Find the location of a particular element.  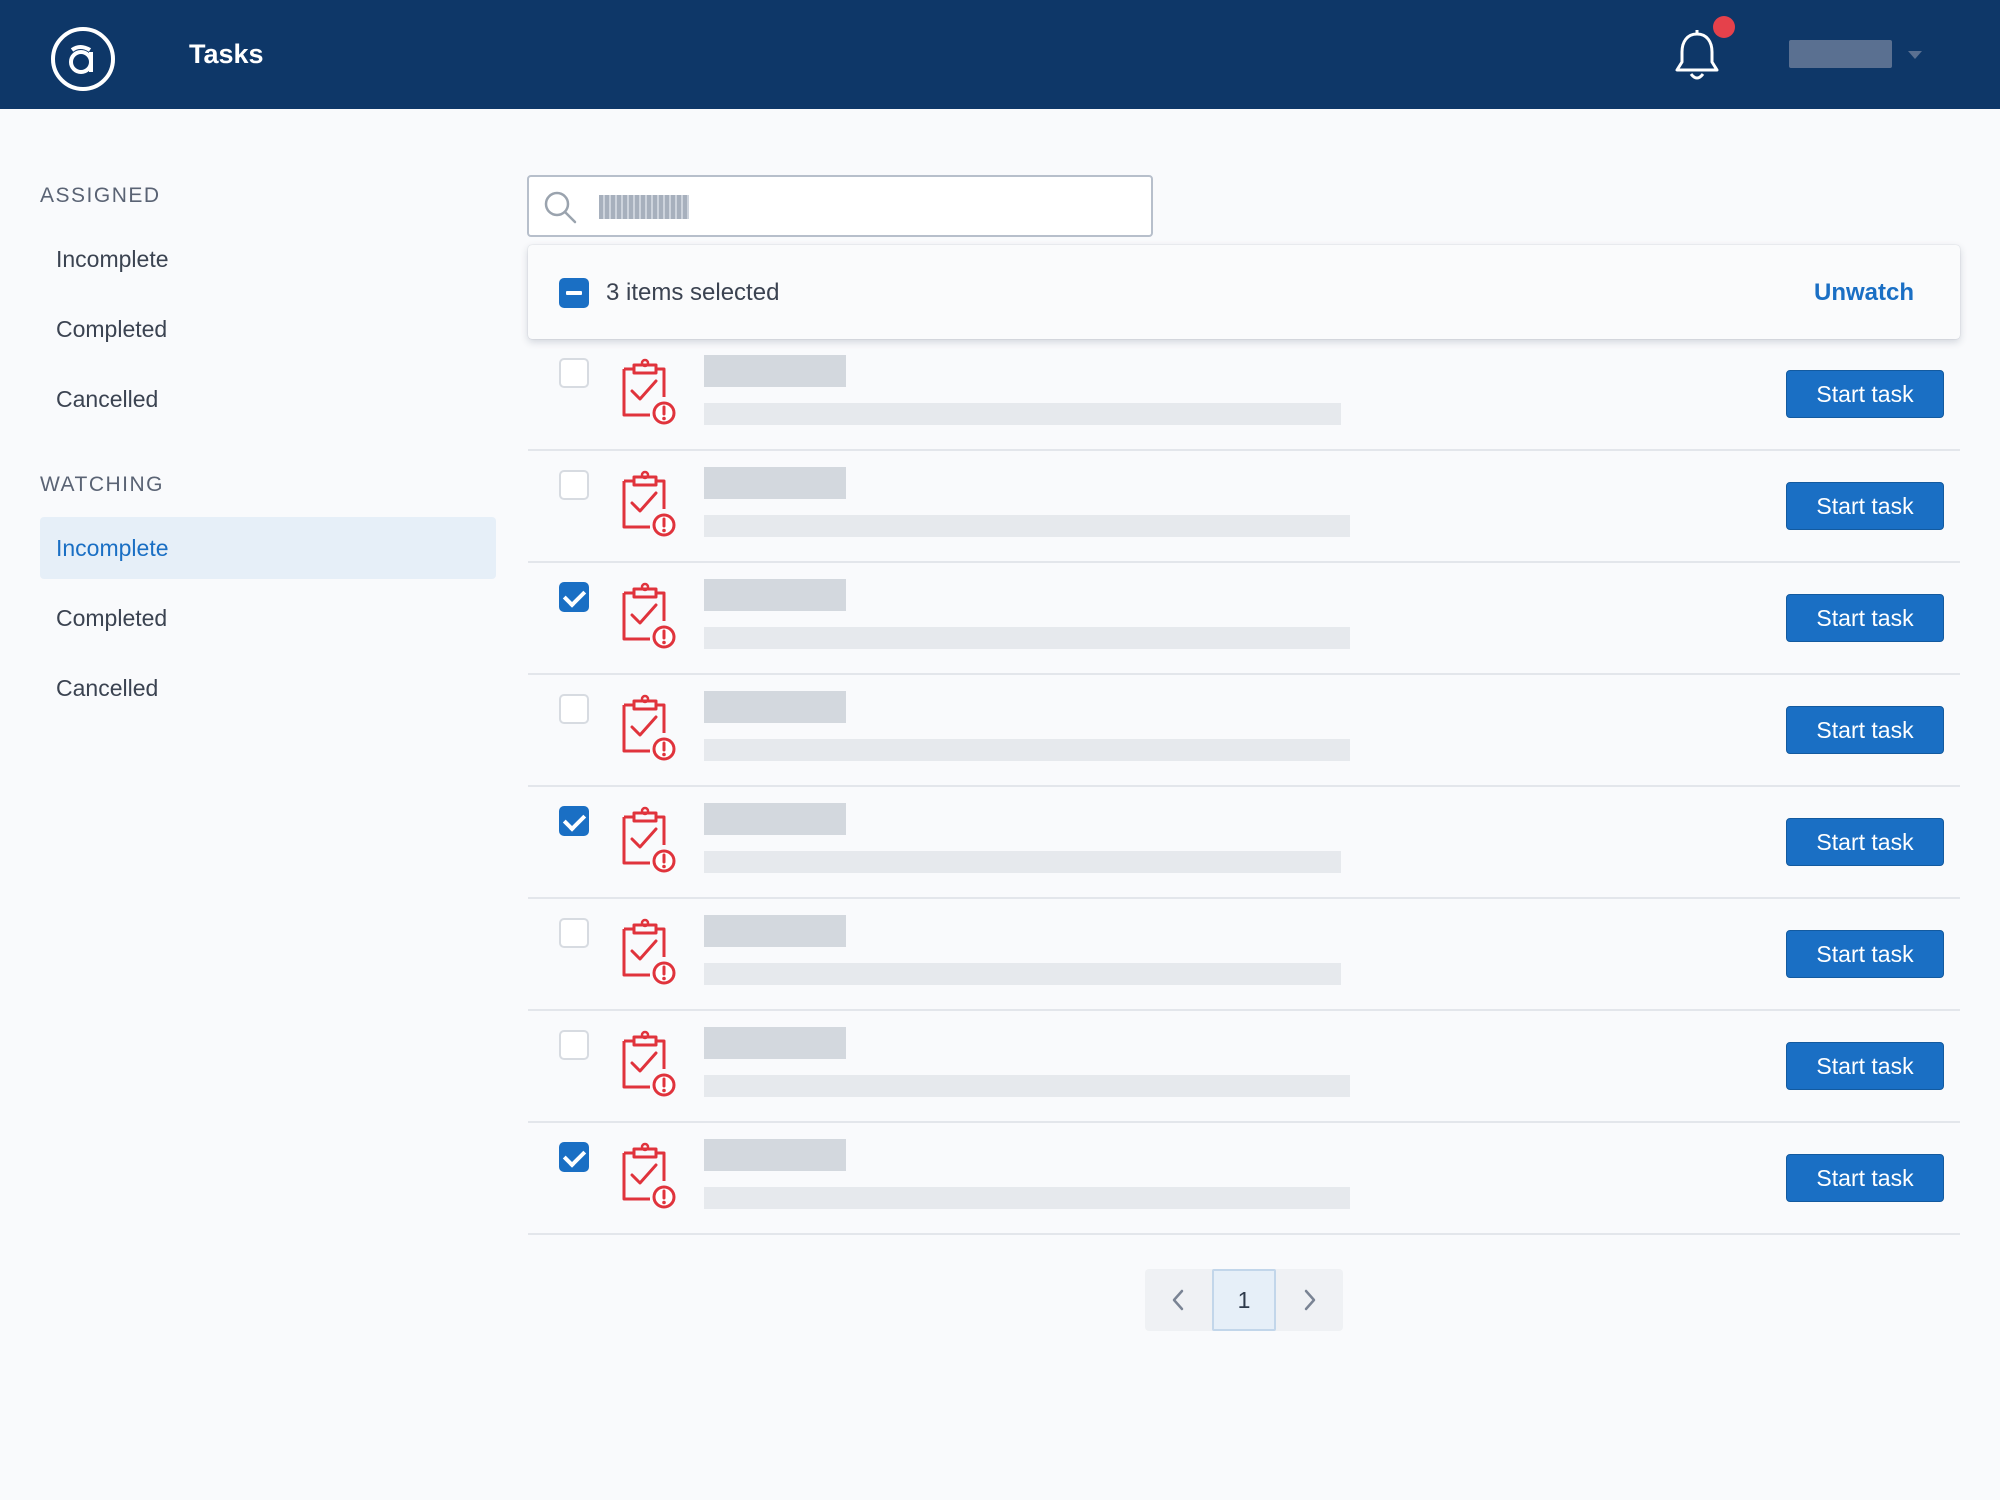

top-navigation-bar: Tasks is located at coordinates (1000, 54).